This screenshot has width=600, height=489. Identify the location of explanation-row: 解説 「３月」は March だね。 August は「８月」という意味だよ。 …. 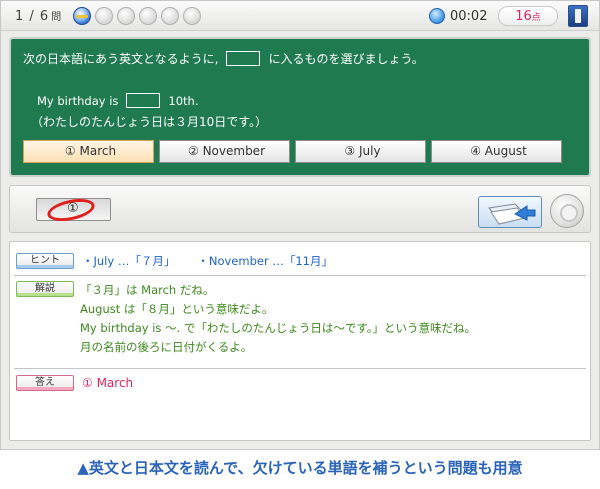
(246, 319).